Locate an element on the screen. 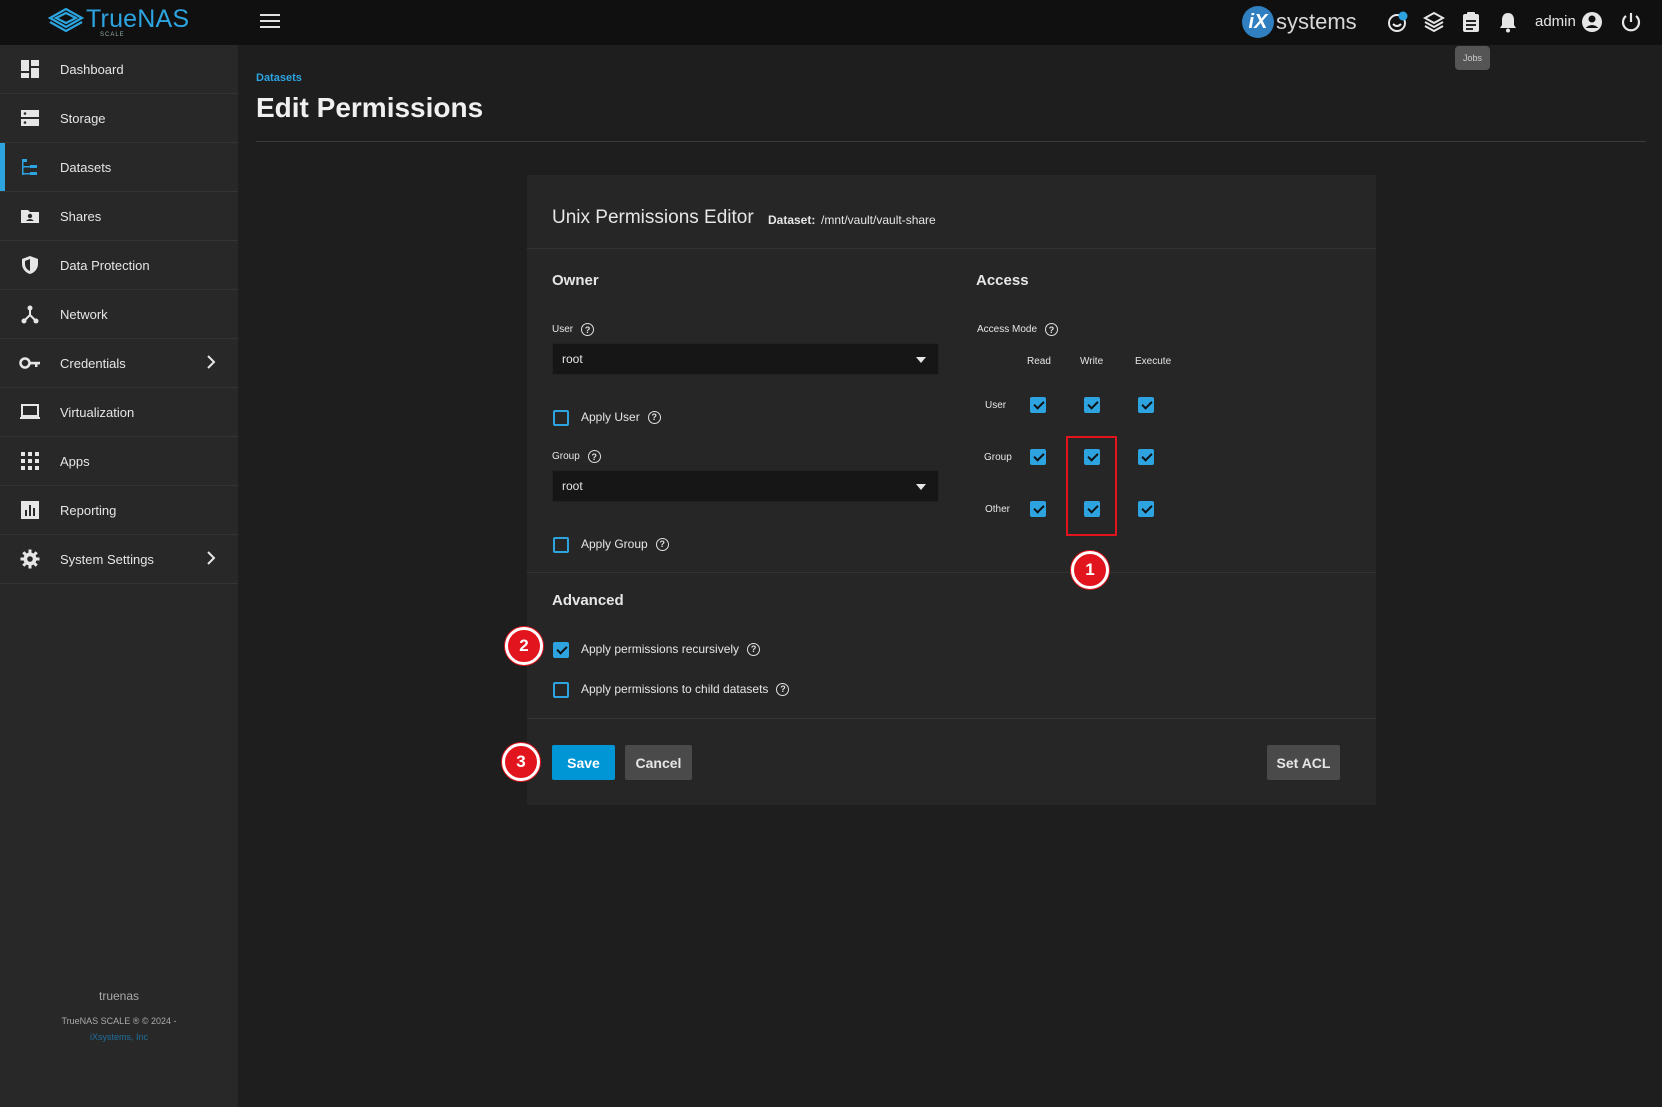  sidebar-item-label: Reporting is located at coordinates (88, 510).